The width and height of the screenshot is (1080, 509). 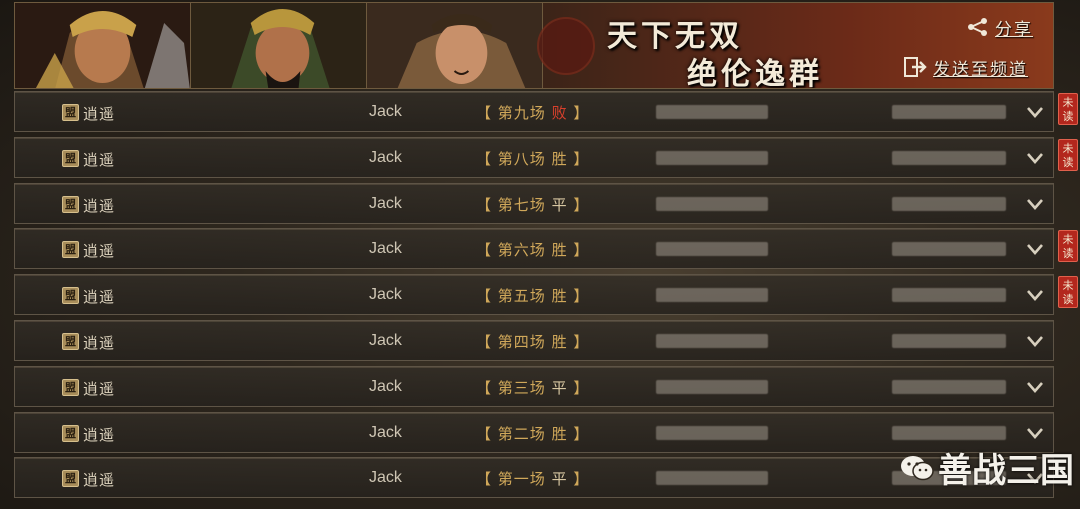 I want to click on battle-round-label: 第四场, so click(x=521, y=341).